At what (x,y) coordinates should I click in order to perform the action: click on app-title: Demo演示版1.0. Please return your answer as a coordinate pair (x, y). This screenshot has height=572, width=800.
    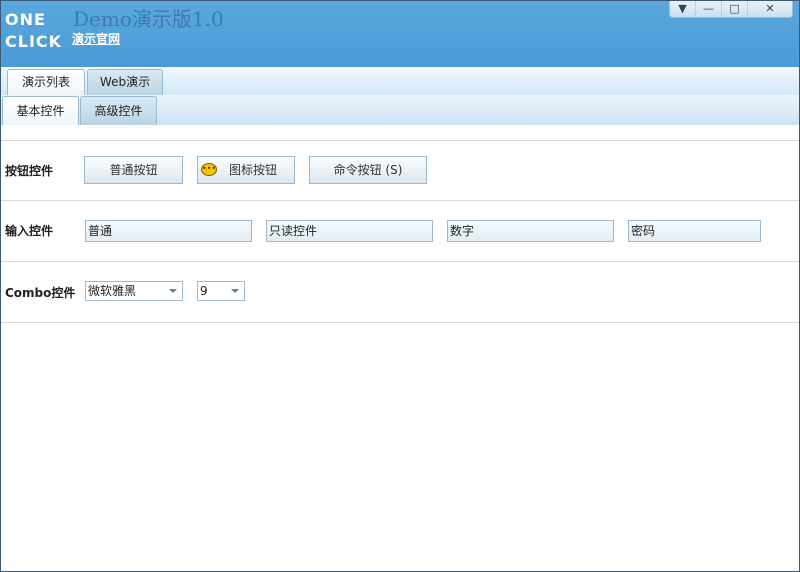
    Looking at the image, I should click on (148, 19).